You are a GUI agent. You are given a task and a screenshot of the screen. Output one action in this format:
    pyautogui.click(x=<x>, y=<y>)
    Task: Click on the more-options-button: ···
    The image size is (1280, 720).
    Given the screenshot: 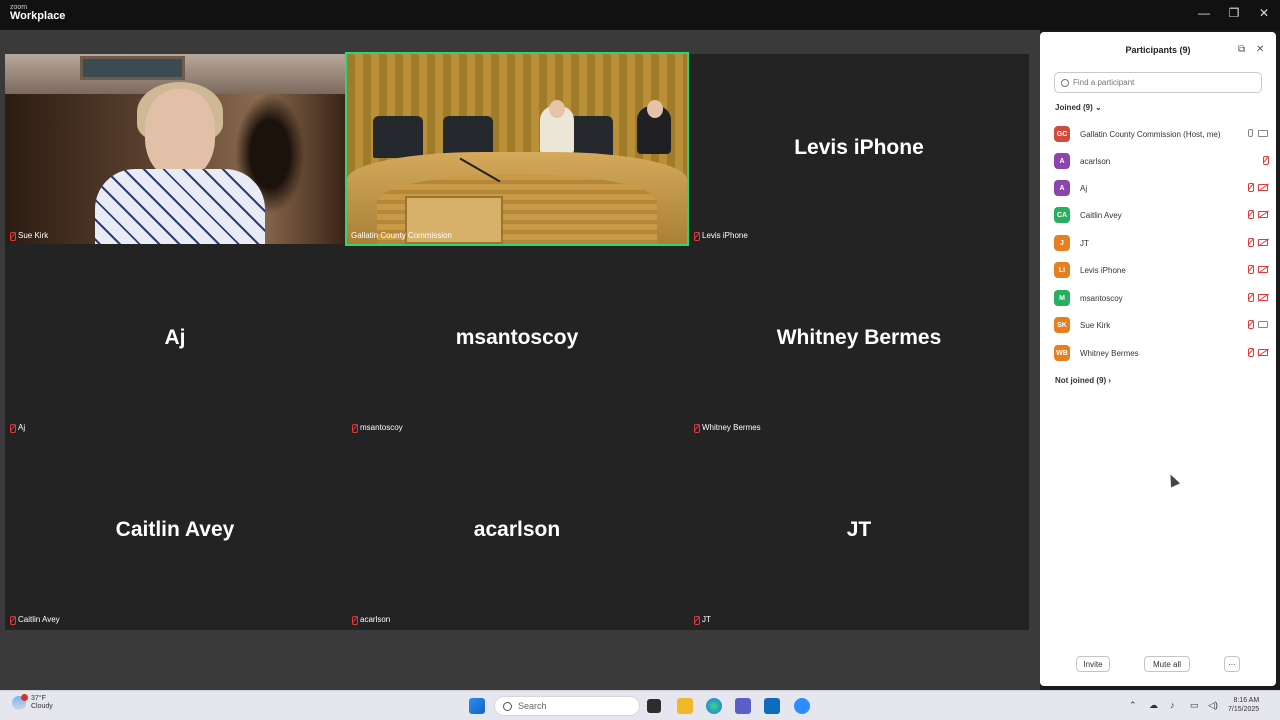 What is the action you would take?
    pyautogui.click(x=1232, y=664)
    